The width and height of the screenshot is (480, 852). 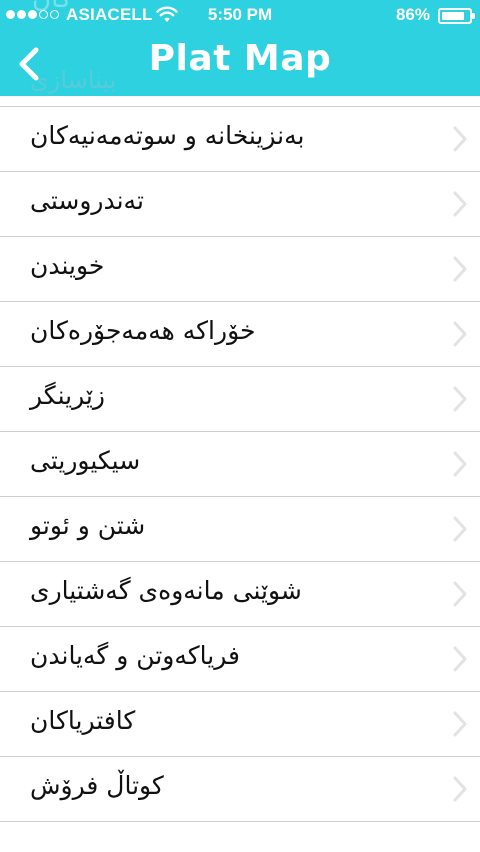 I want to click on list-item-label: کوتاڵ فرۆش, so click(x=97, y=785).